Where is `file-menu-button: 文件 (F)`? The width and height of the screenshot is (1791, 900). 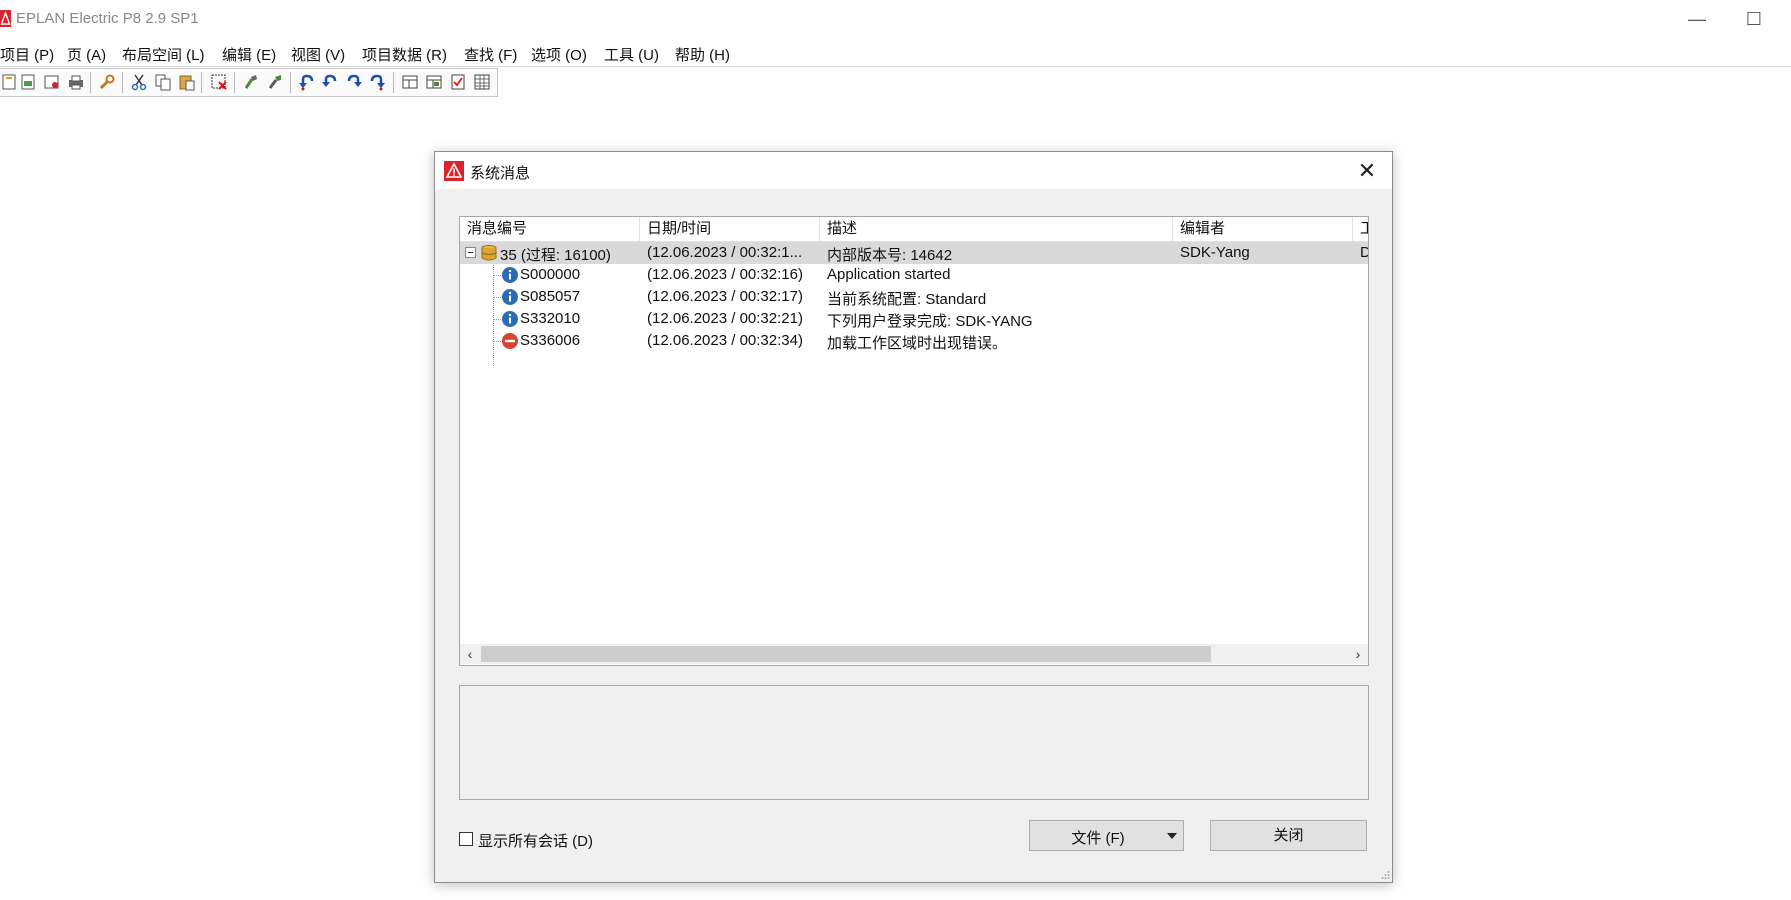 file-menu-button: 文件 (F) is located at coordinates (1106, 835).